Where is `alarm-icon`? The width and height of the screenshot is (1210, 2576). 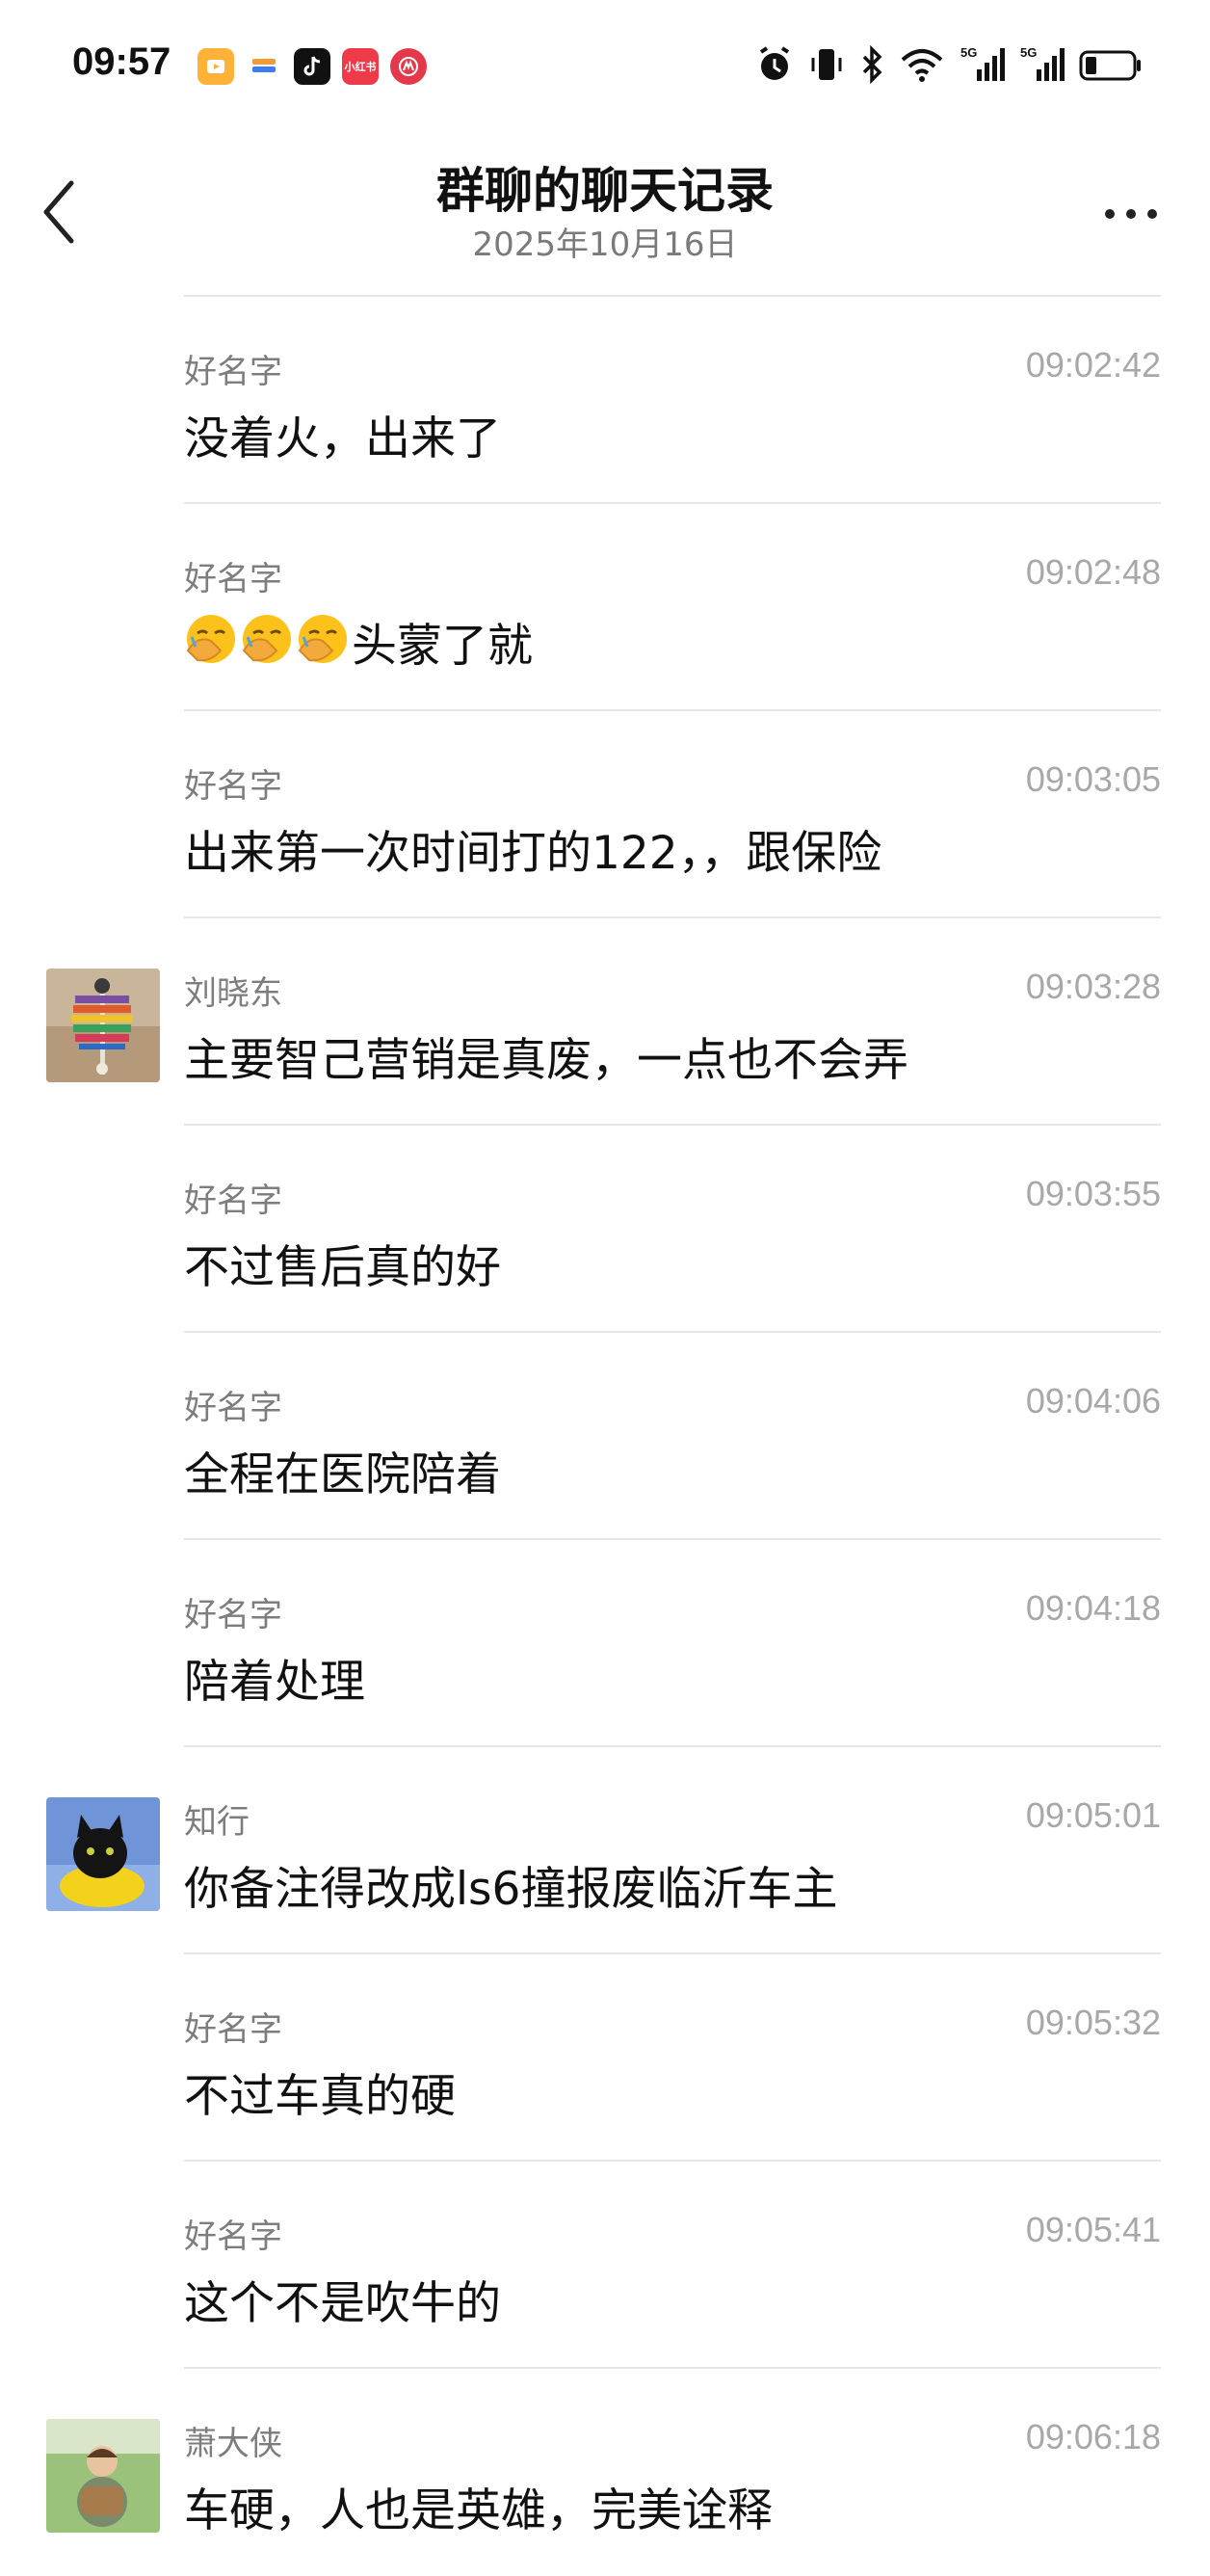 alarm-icon is located at coordinates (774, 63).